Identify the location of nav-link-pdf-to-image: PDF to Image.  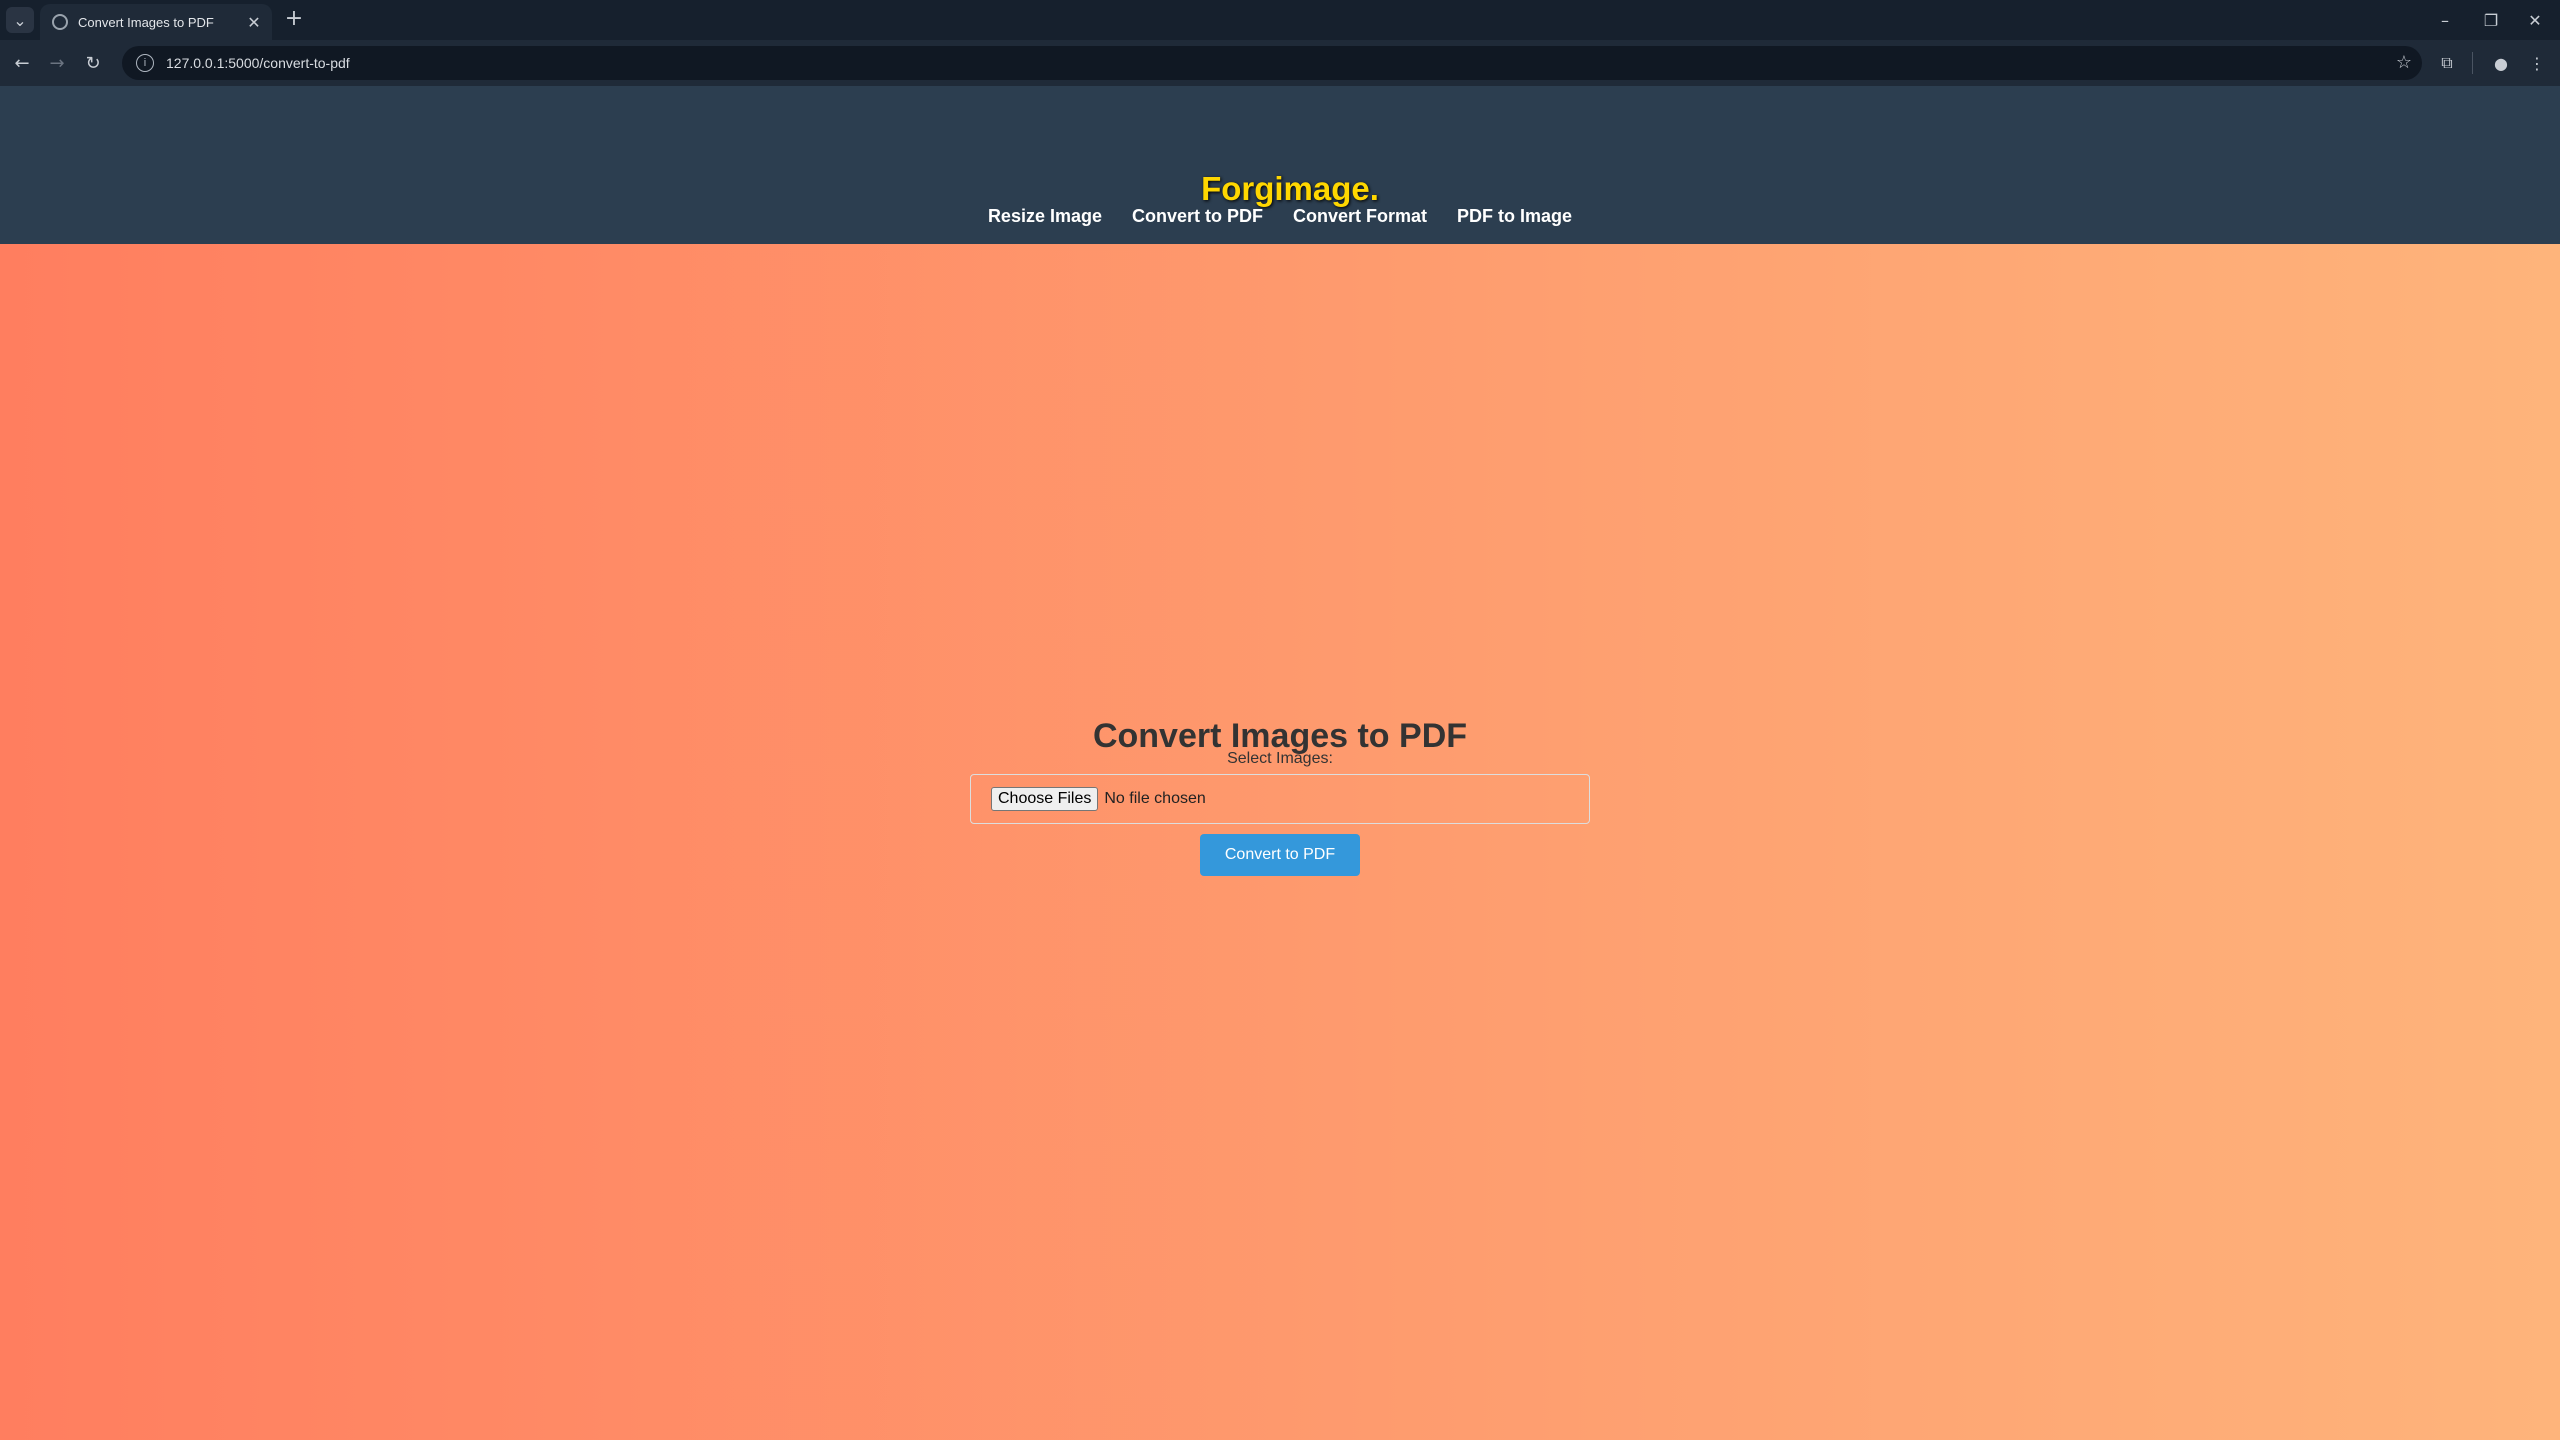
(1514, 216).